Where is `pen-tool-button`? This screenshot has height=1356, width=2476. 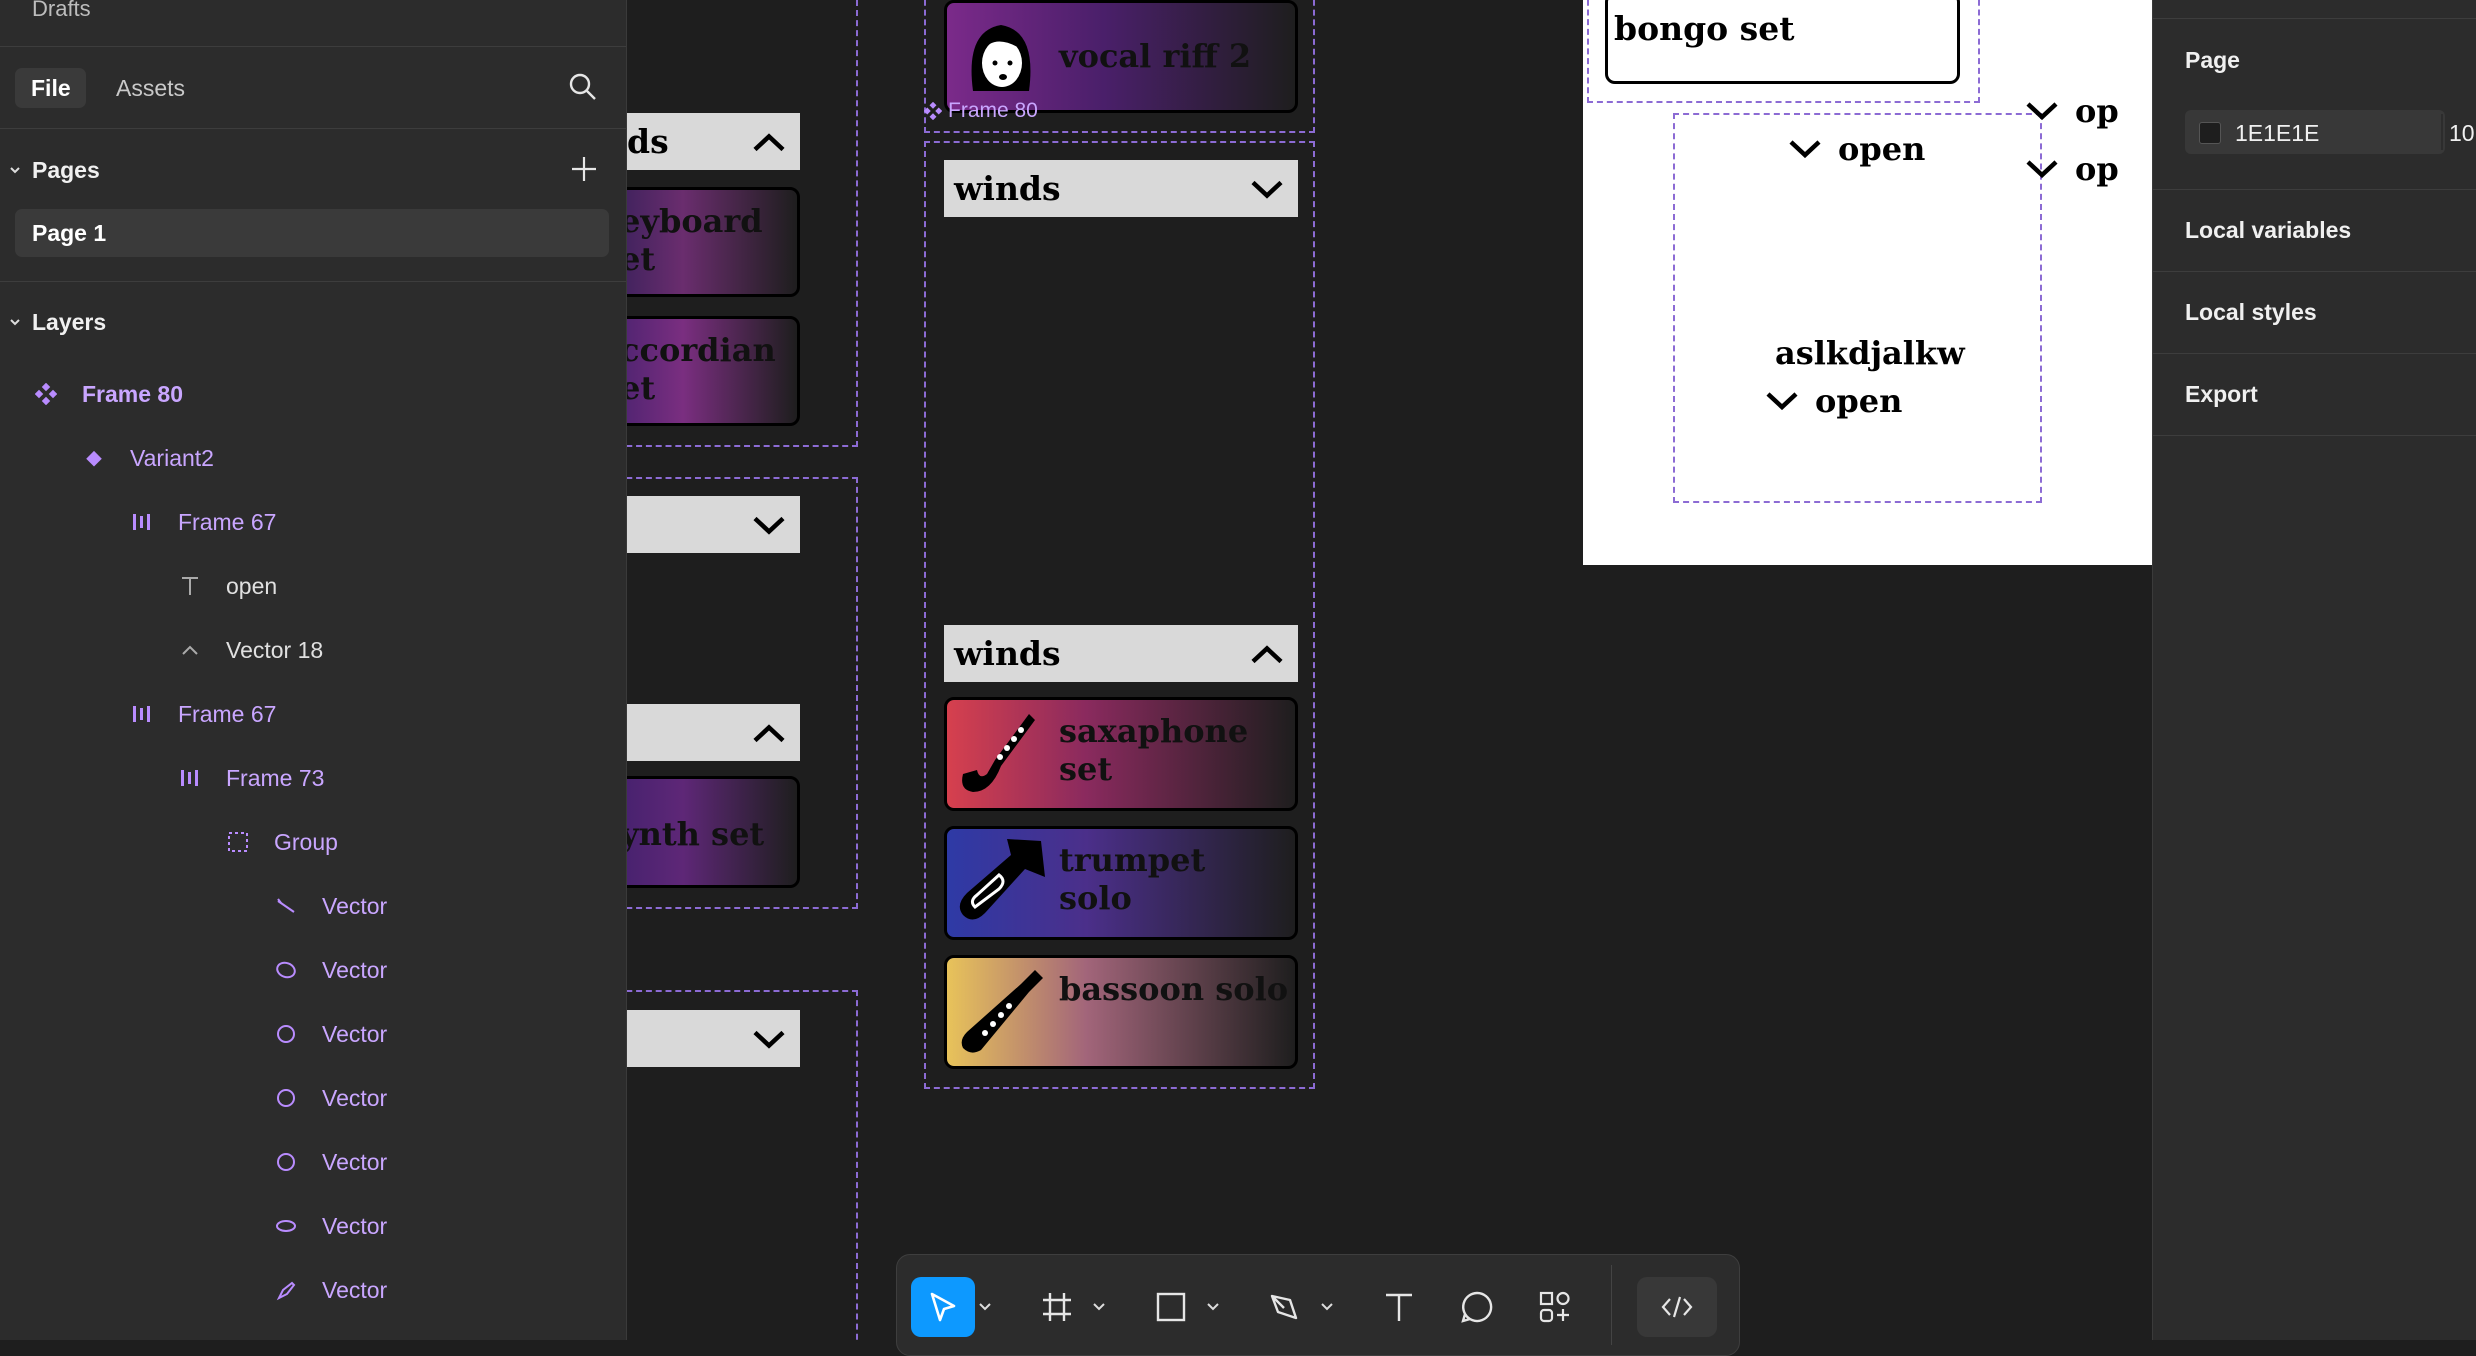 pen-tool-button is located at coordinates (1285, 1307).